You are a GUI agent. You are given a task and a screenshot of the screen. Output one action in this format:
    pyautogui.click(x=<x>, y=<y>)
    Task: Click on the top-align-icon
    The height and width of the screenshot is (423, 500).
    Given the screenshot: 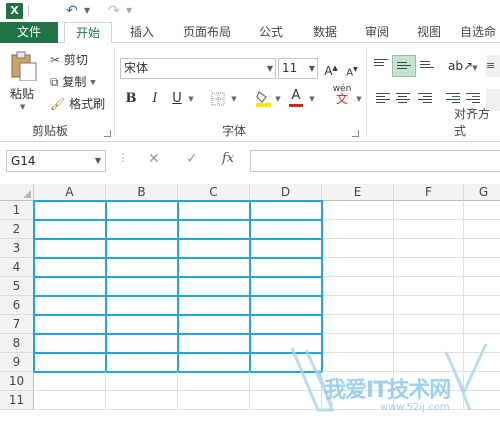 What is the action you would take?
    pyautogui.click(x=381, y=65)
    